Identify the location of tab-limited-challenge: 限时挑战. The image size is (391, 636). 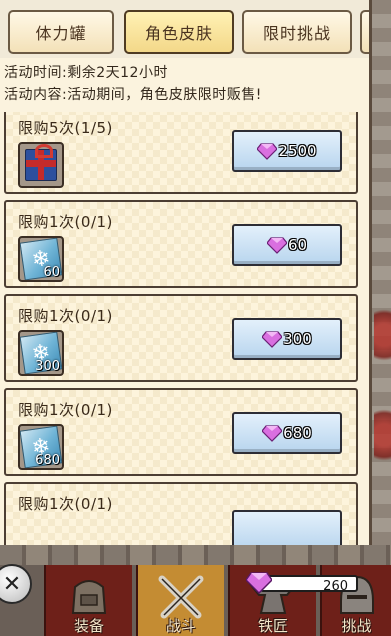
(297, 32).